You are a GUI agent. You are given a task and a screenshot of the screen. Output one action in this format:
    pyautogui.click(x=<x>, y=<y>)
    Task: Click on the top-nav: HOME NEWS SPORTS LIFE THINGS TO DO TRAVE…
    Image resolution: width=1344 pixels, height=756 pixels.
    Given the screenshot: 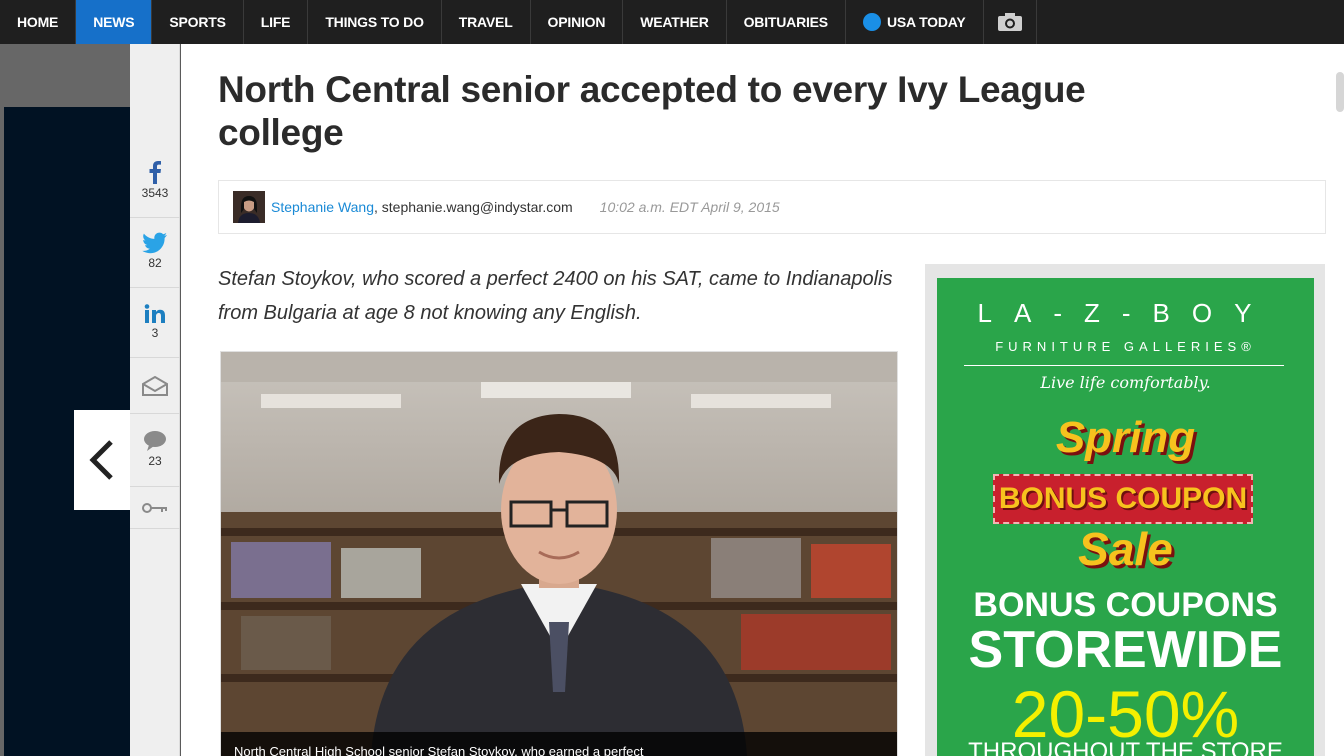 What is the action you would take?
    pyautogui.click(x=672, y=22)
    